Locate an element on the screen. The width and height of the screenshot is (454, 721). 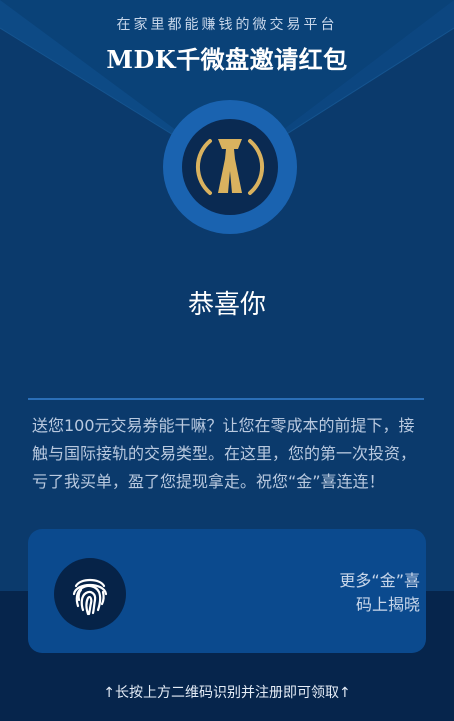
platform-subtitle: 在家里都能赚钱的微交易平台 is located at coordinates (227, 25).